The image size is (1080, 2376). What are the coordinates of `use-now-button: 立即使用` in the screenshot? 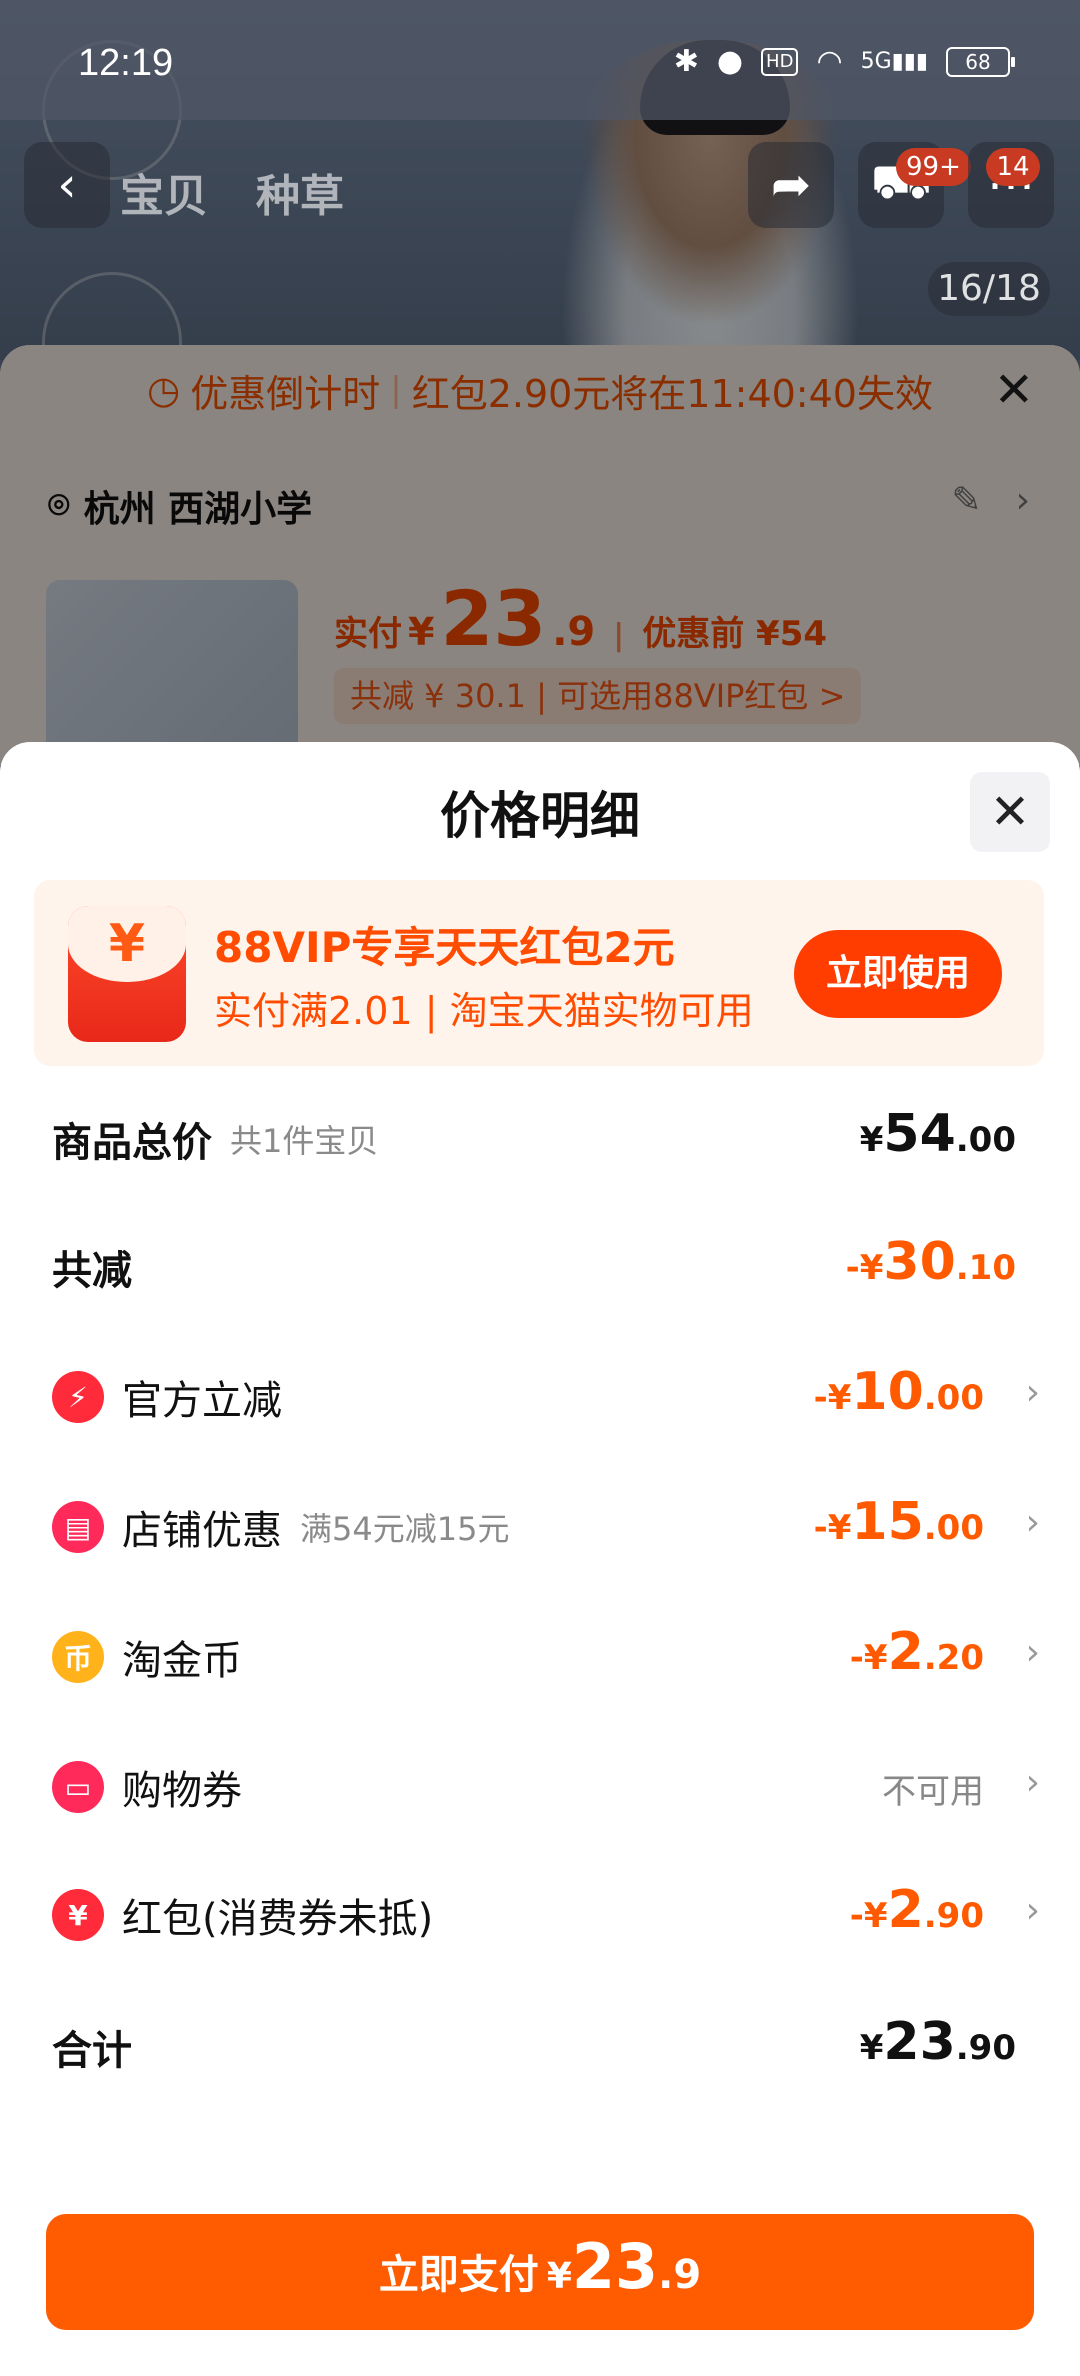 It's located at (898, 974).